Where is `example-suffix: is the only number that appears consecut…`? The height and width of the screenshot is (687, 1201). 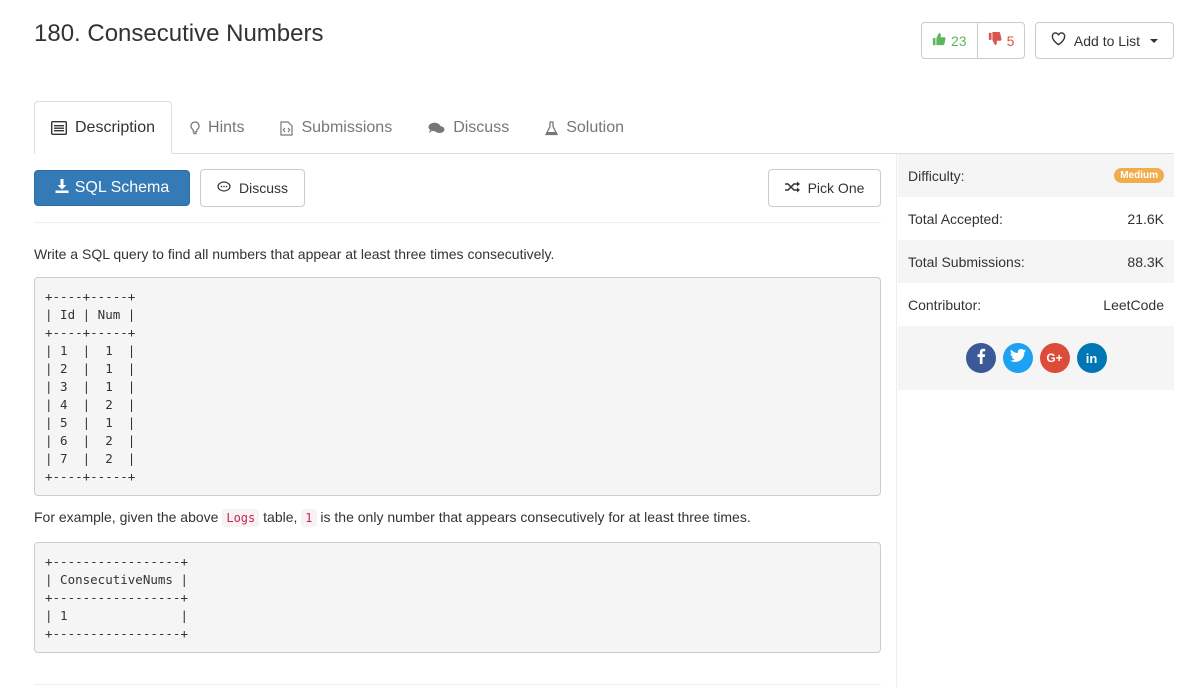
example-suffix: is the only number that appears consecut… is located at coordinates (533, 517).